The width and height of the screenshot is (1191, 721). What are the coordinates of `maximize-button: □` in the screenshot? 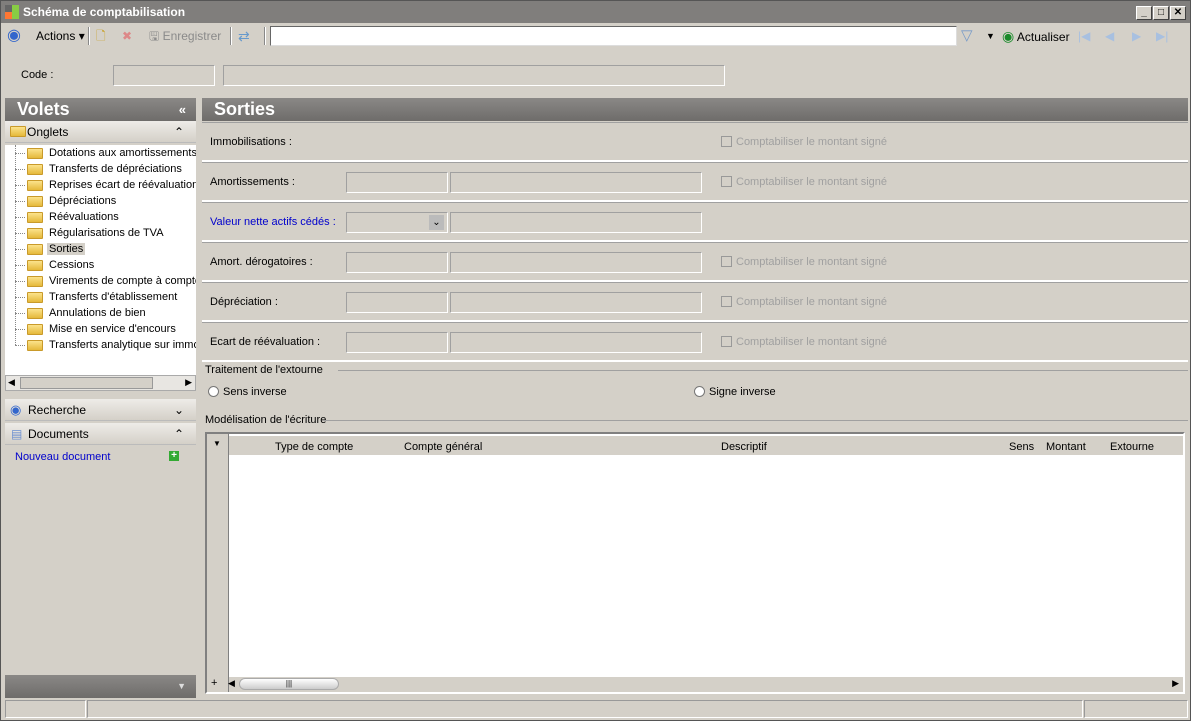 It's located at (1161, 13).